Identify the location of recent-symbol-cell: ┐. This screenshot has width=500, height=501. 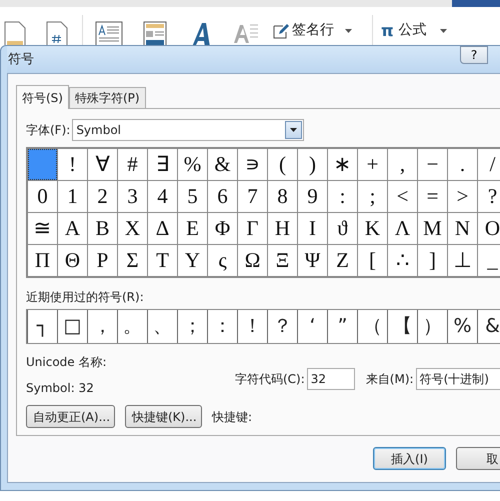
(42, 326).